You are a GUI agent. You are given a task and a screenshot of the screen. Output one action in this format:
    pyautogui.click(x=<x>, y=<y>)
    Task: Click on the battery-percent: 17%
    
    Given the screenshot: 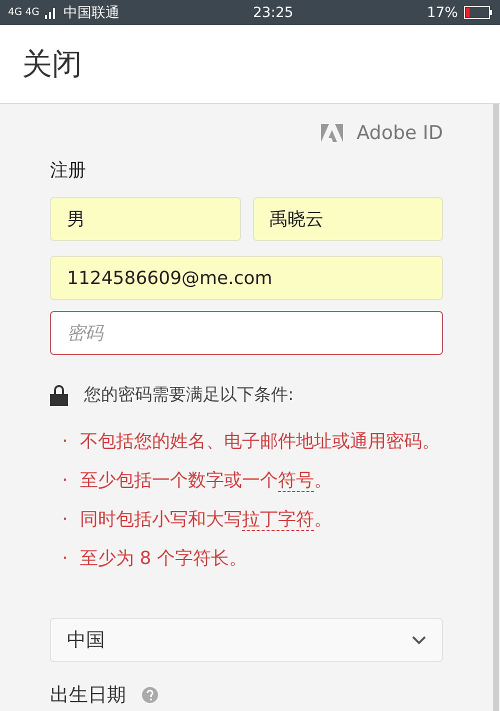 What is the action you would take?
    pyautogui.click(x=442, y=12)
    